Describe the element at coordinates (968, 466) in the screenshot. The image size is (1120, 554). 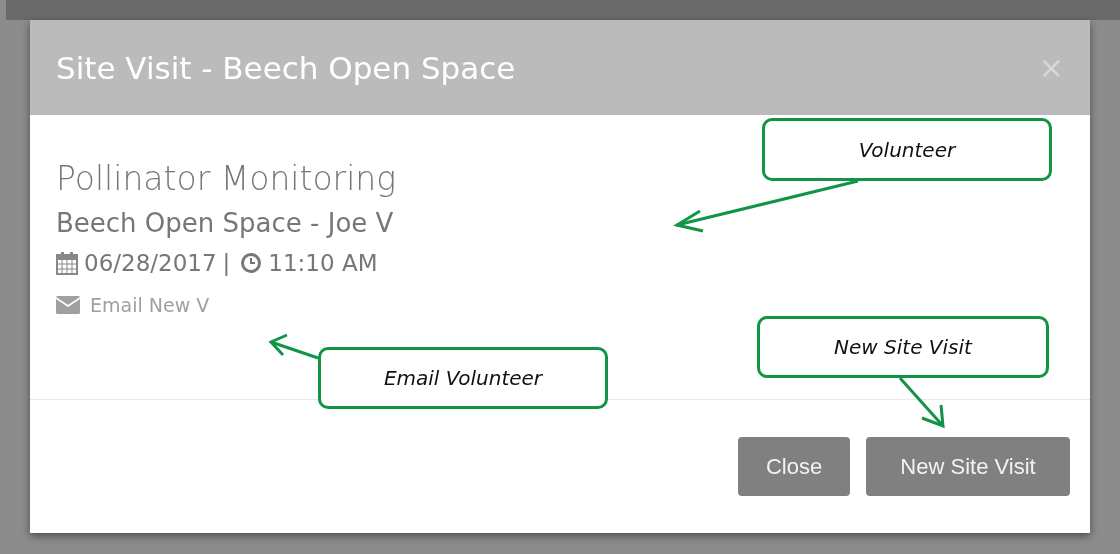
I see `new-site-visit-button: New Site Visit` at that location.